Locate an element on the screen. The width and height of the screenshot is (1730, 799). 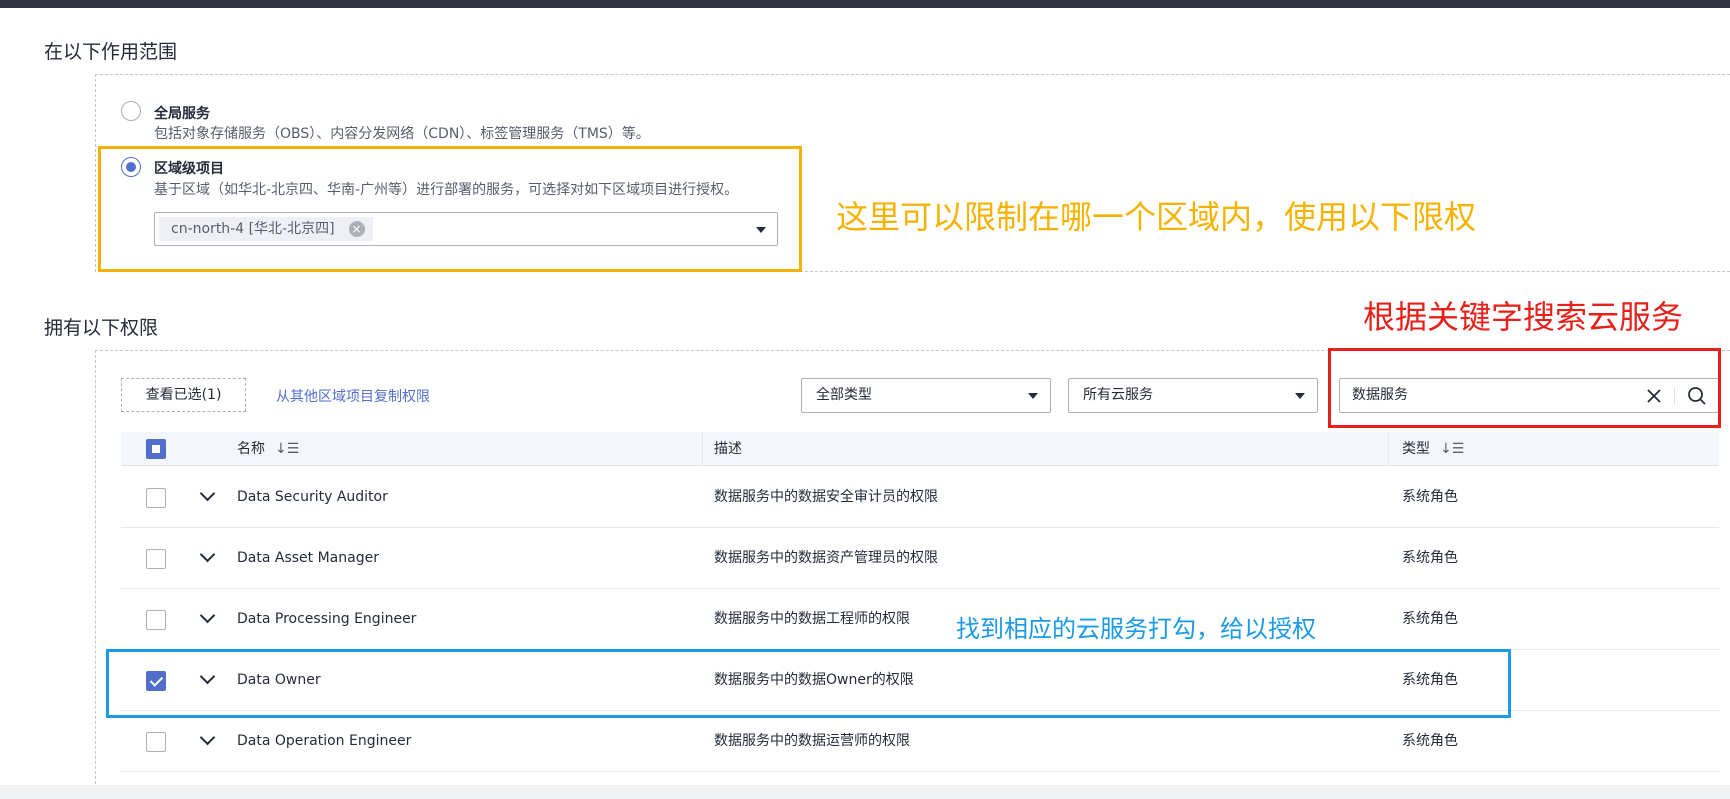
global-service-radio is located at coordinates (131, 111).